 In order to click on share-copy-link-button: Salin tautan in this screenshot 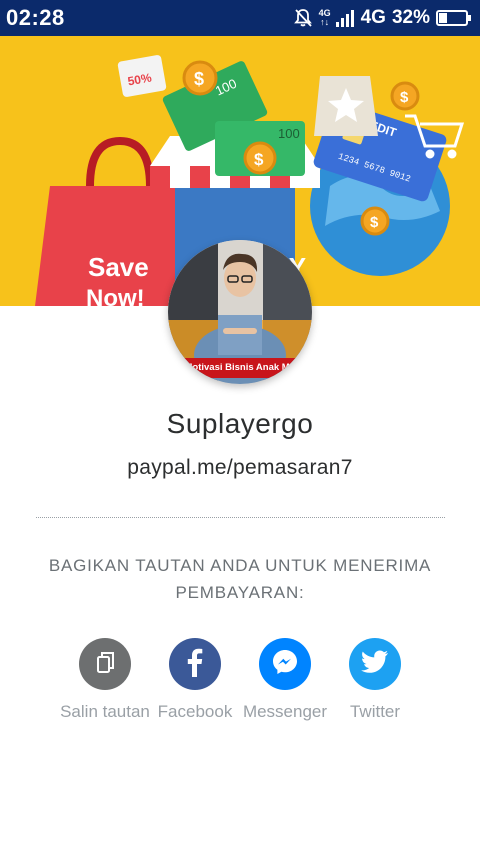, I will do `click(105, 680)`.